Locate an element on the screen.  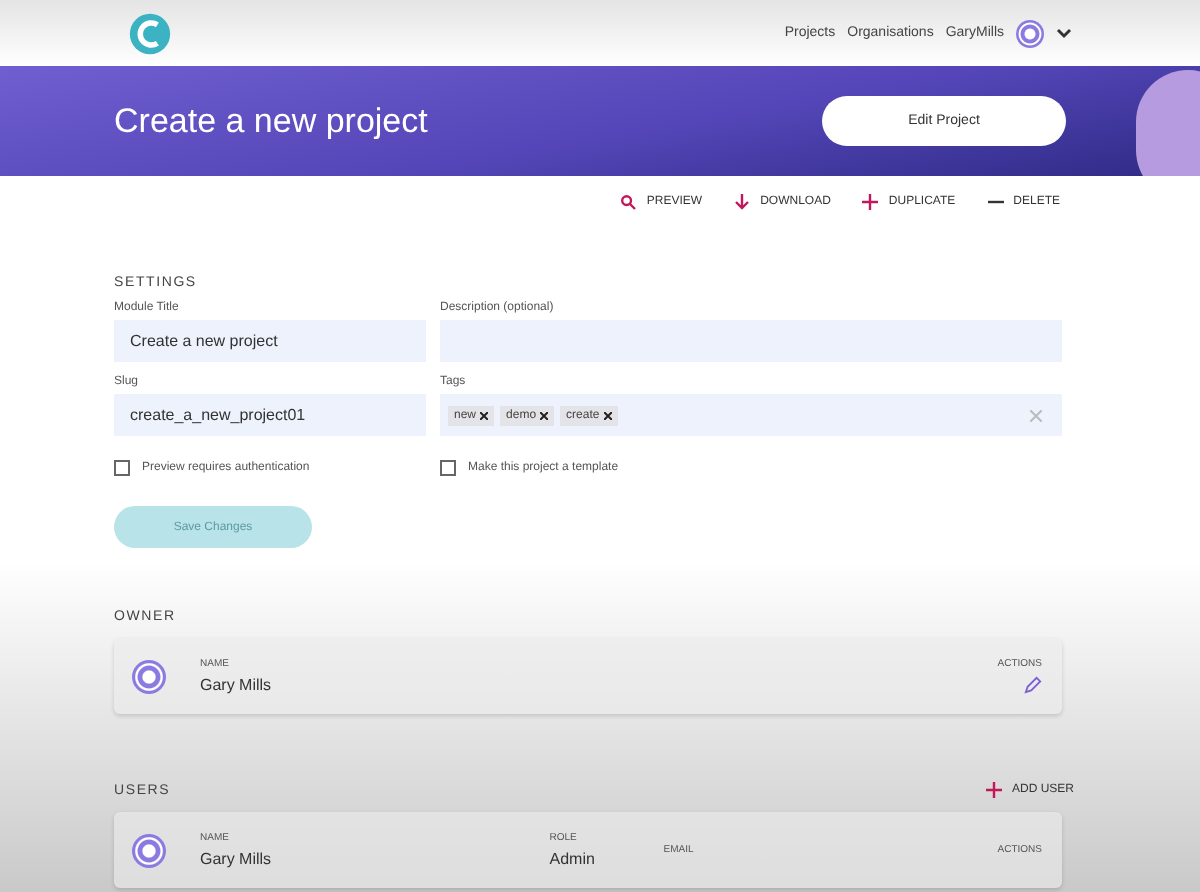
user-role: Admin is located at coordinates (573, 859).